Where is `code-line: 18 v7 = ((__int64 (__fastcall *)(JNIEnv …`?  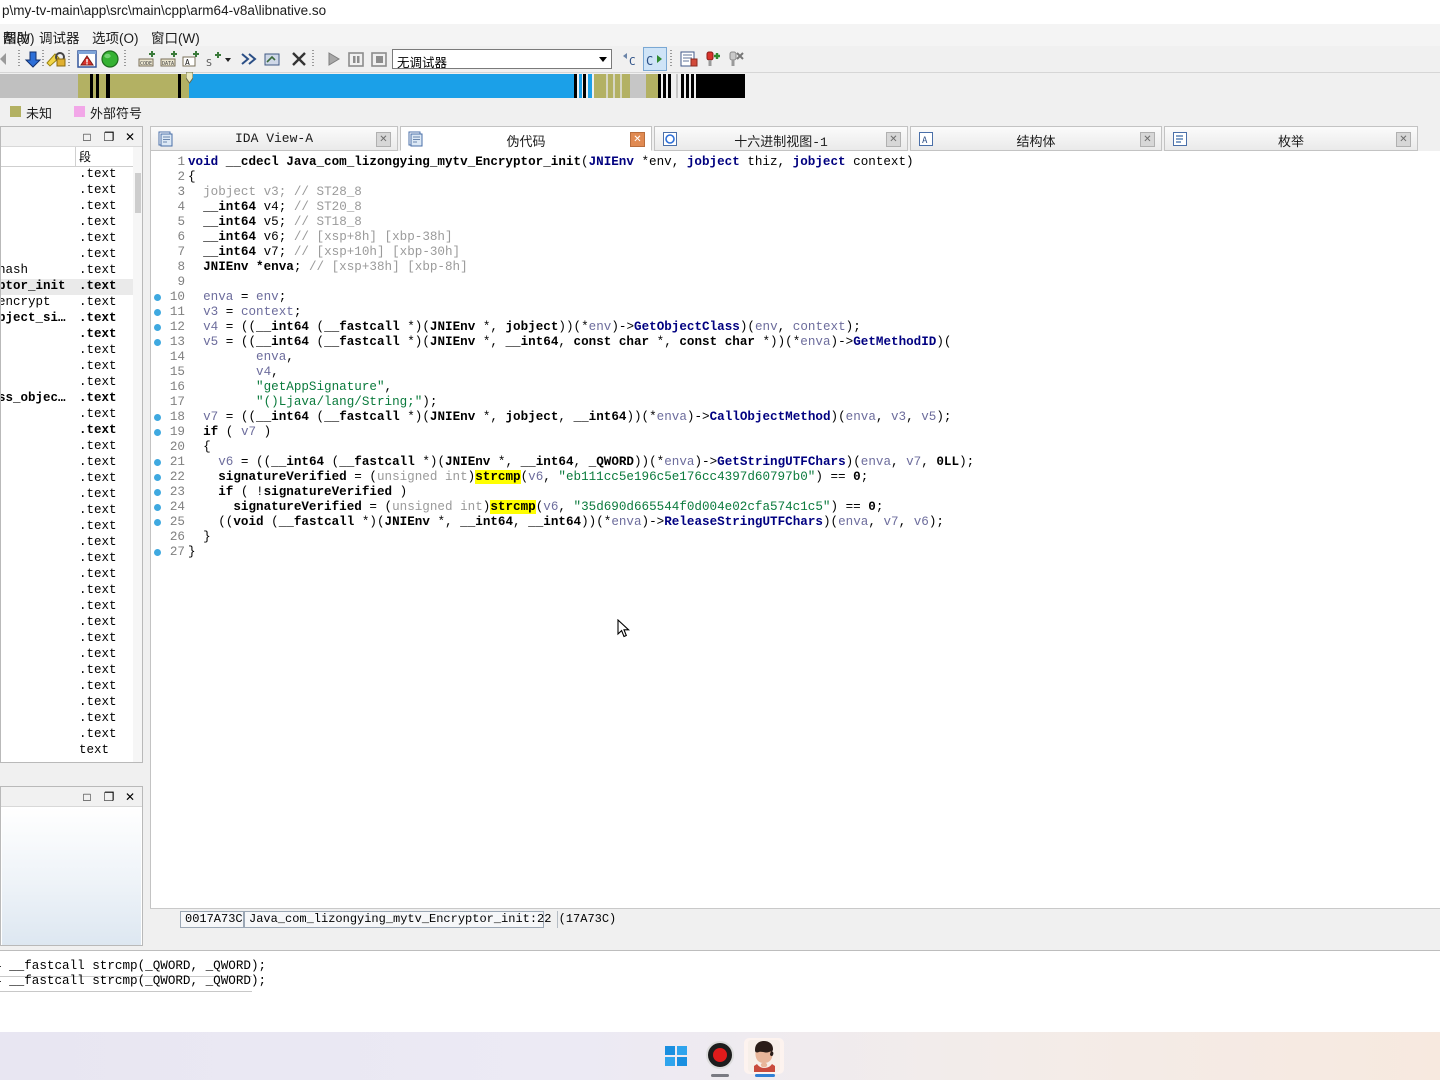
code-line: 18 v7 = ((__int64 (__fastcall *)(JNIEnv … is located at coordinates (795, 417).